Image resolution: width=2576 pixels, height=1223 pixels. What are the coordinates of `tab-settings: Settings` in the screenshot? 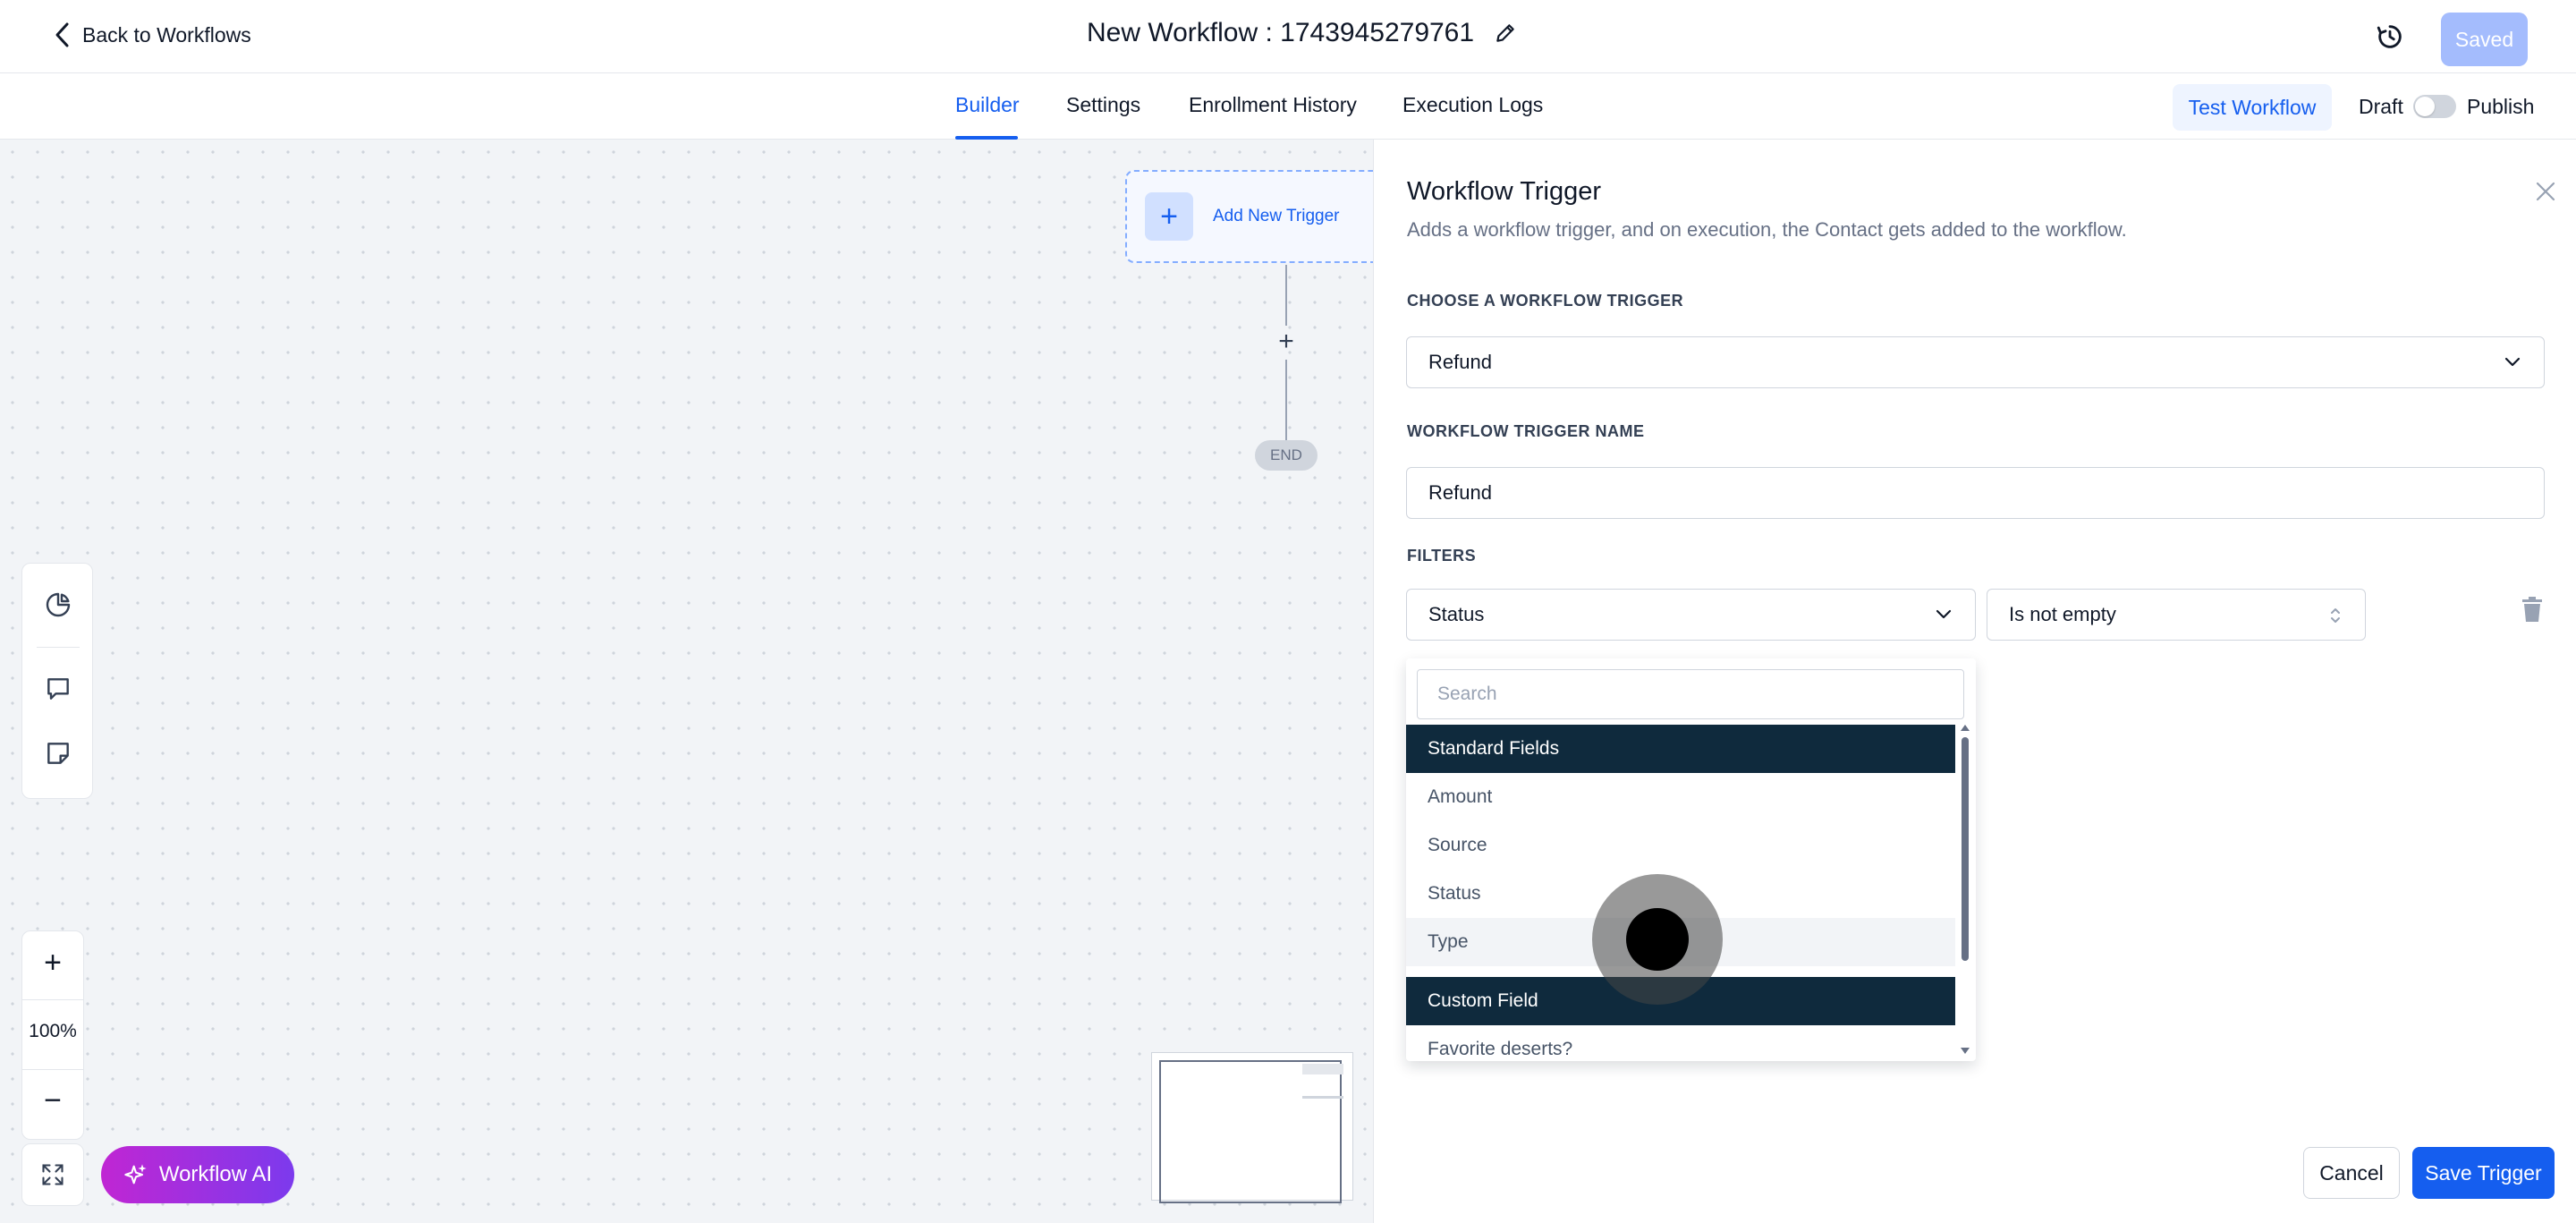 It's located at (1103, 105).